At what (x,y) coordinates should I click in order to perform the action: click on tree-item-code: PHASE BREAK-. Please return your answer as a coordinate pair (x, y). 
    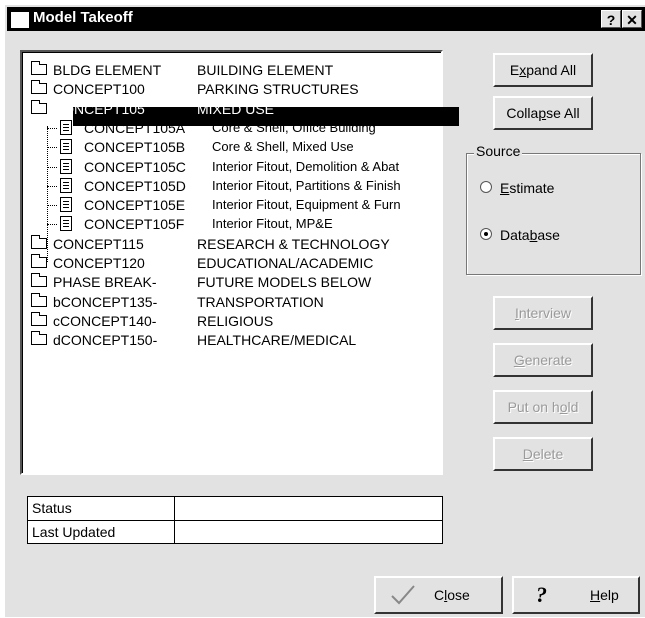
    Looking at the image, I should click on (105, 282).